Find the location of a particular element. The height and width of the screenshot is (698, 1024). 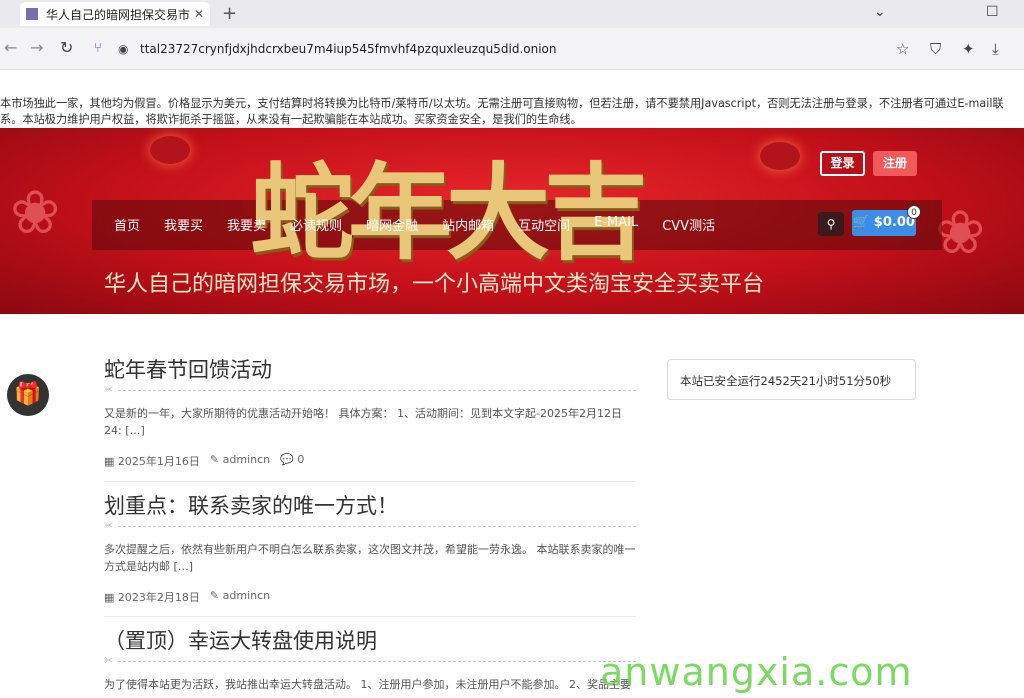

onion-icon: ◉ is located at coordinates (123, 49).